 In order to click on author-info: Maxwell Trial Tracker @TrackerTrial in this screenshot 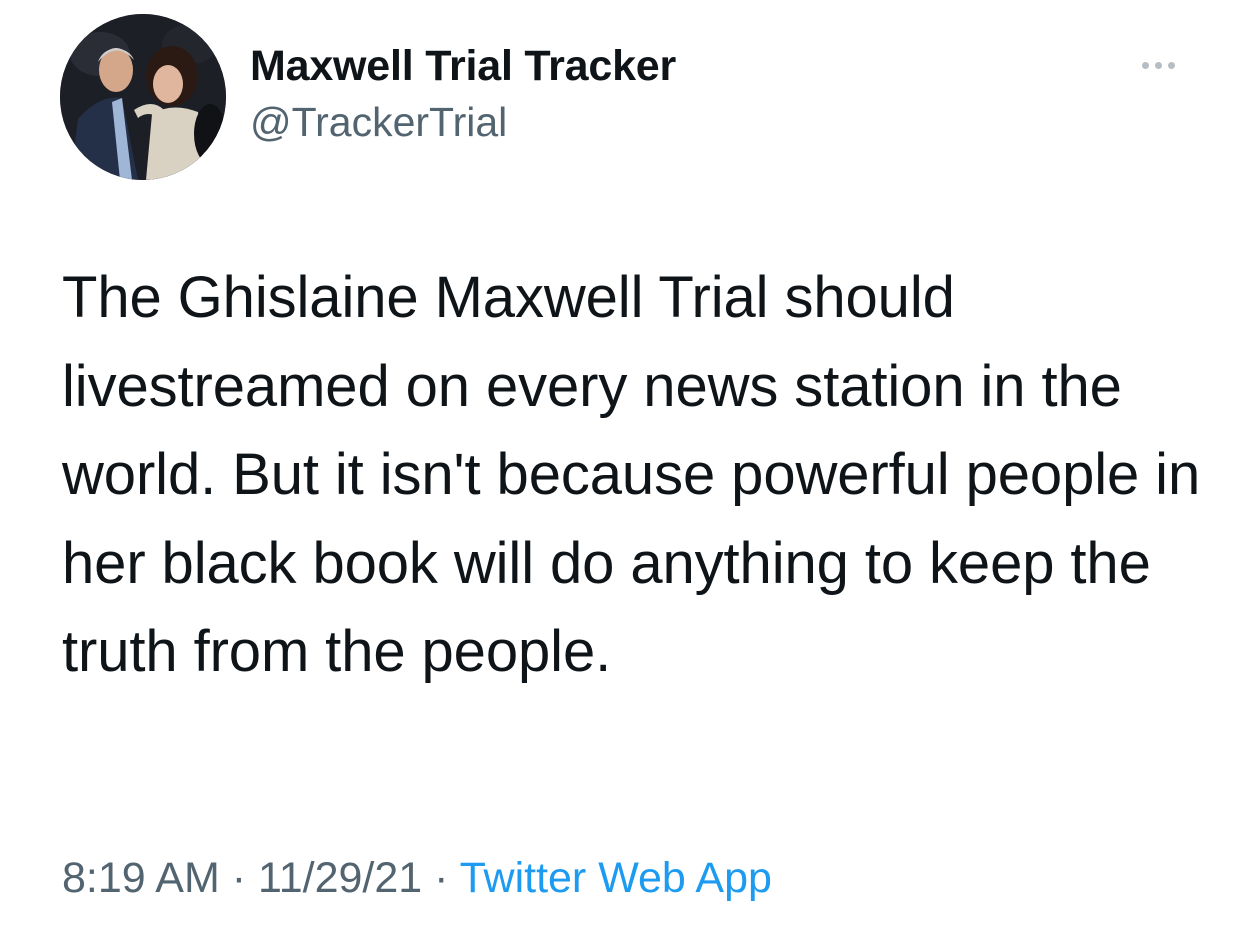, I will do `click(463, 94)`.